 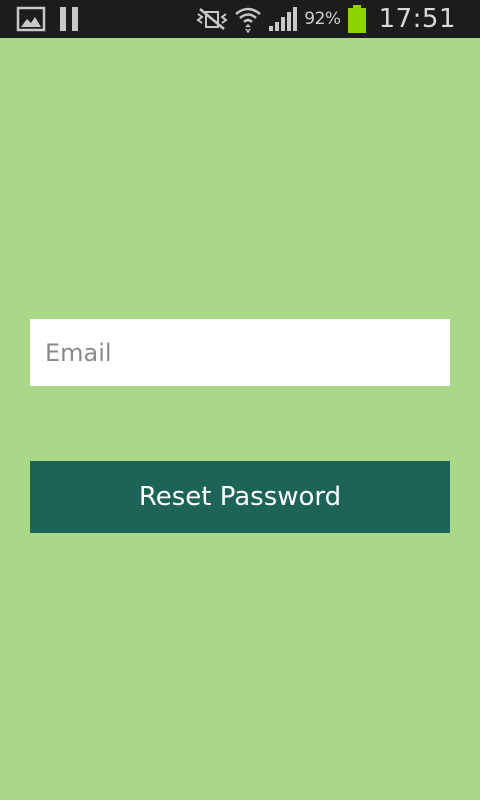 What do you see at coordinates (212, 19) in the screenshot?
I see `mute-vibrate-icon` at bounding box center [212, 19].